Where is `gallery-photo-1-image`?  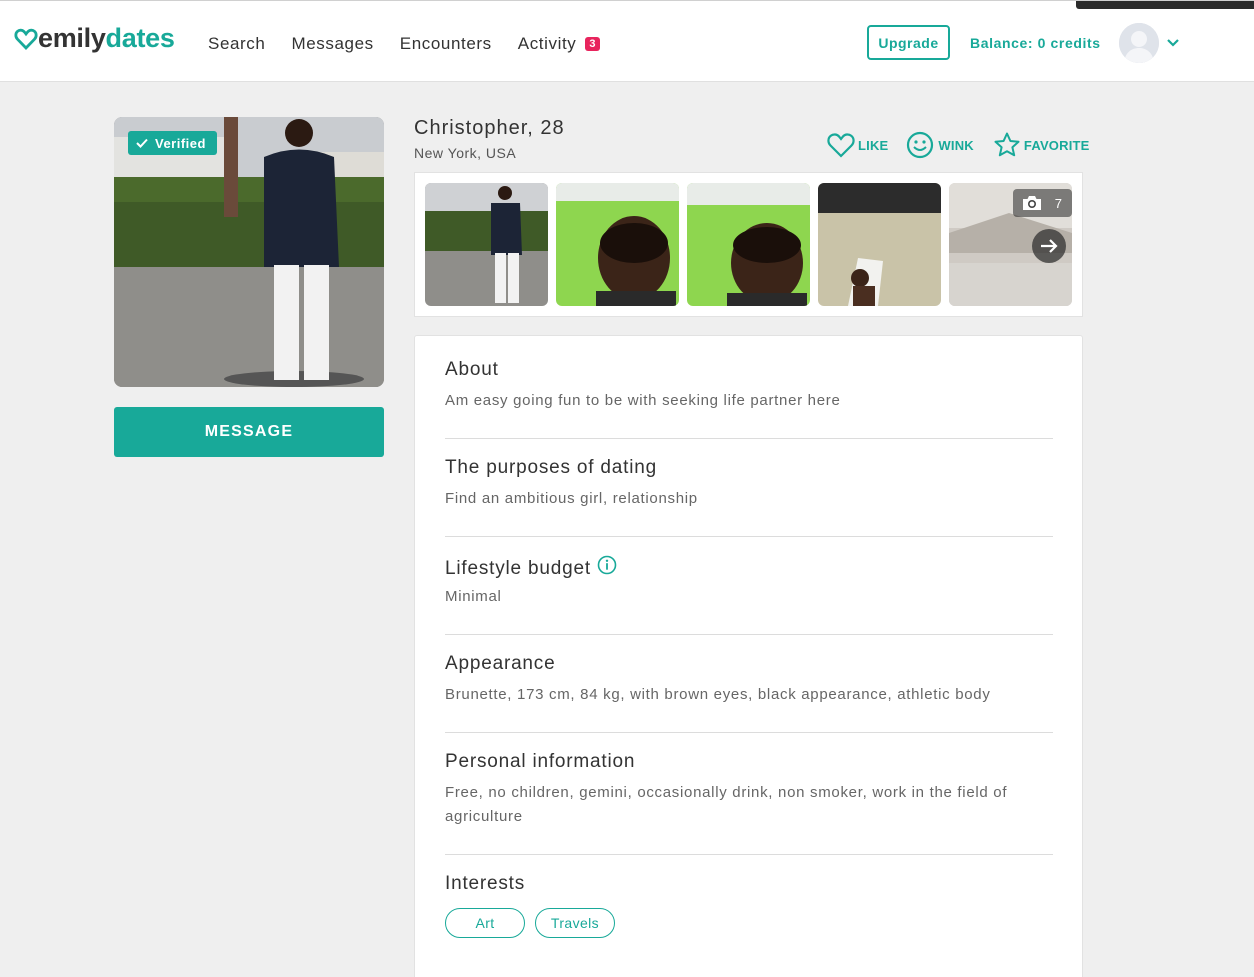 gallery-photo-1-image is located at coordinates (486, 244).